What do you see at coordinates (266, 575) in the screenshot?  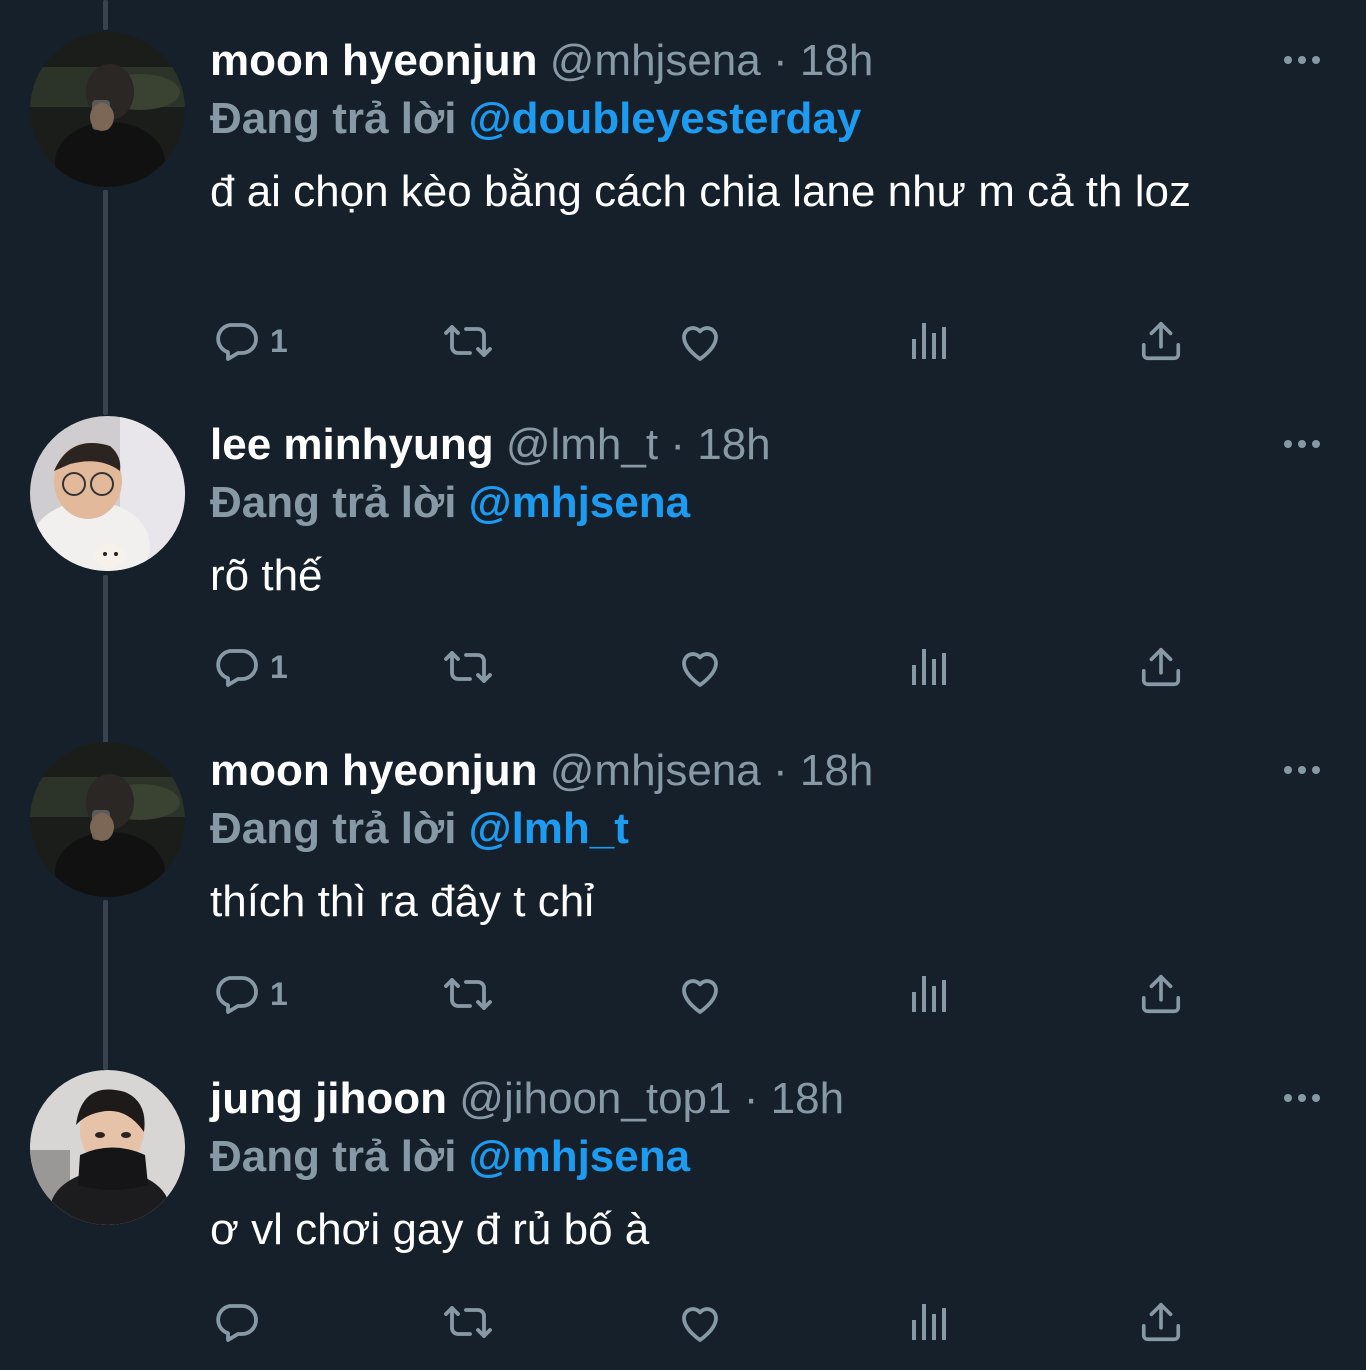 I see `tweet-text: rõ thế` at bounding box center [266, 575].